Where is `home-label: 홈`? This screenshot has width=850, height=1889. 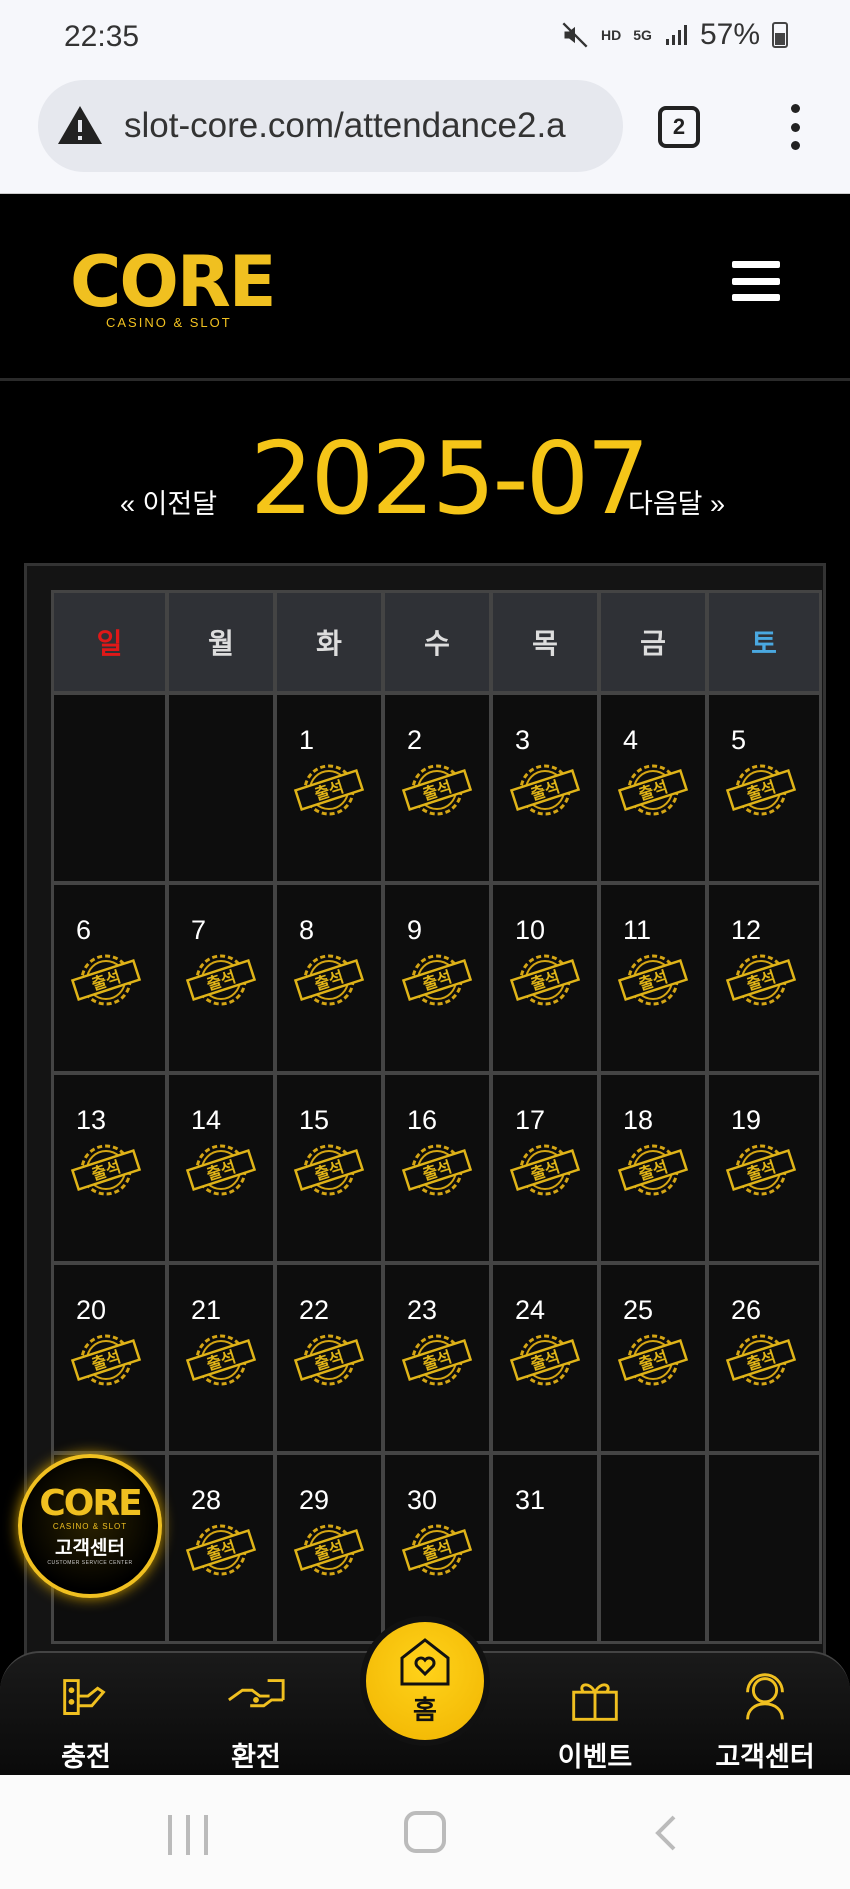
home-label: 홈 is located at coordinates (425, 1709).